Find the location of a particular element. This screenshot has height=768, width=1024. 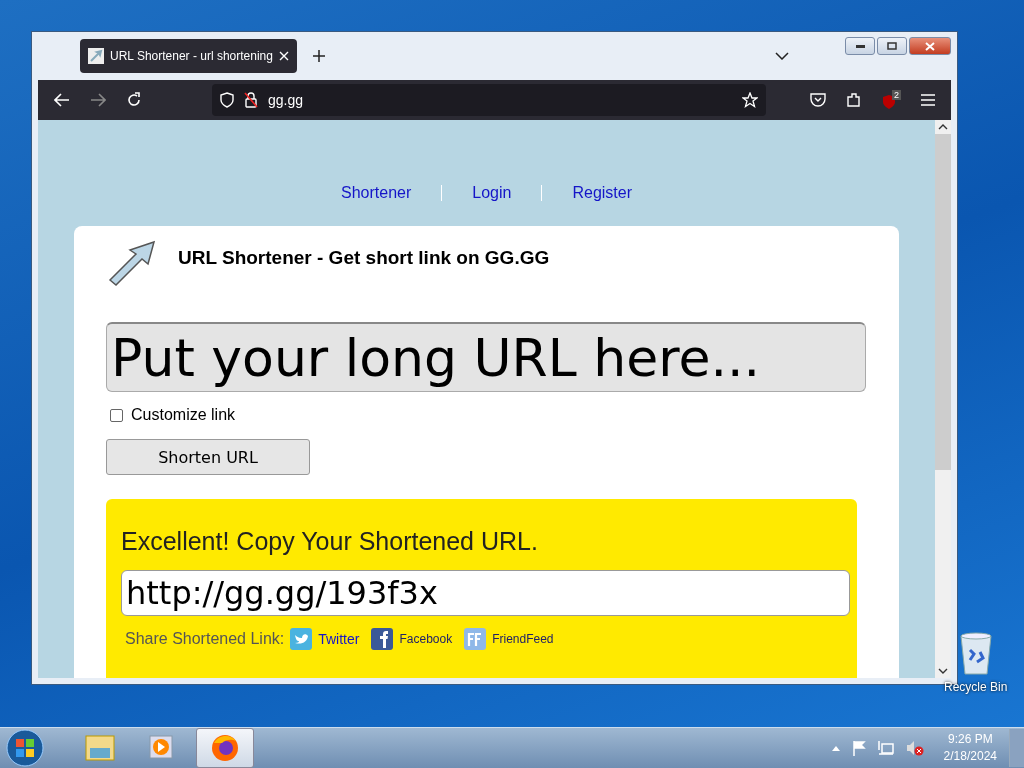

minimize-icon is located at coordinates (860, 46).